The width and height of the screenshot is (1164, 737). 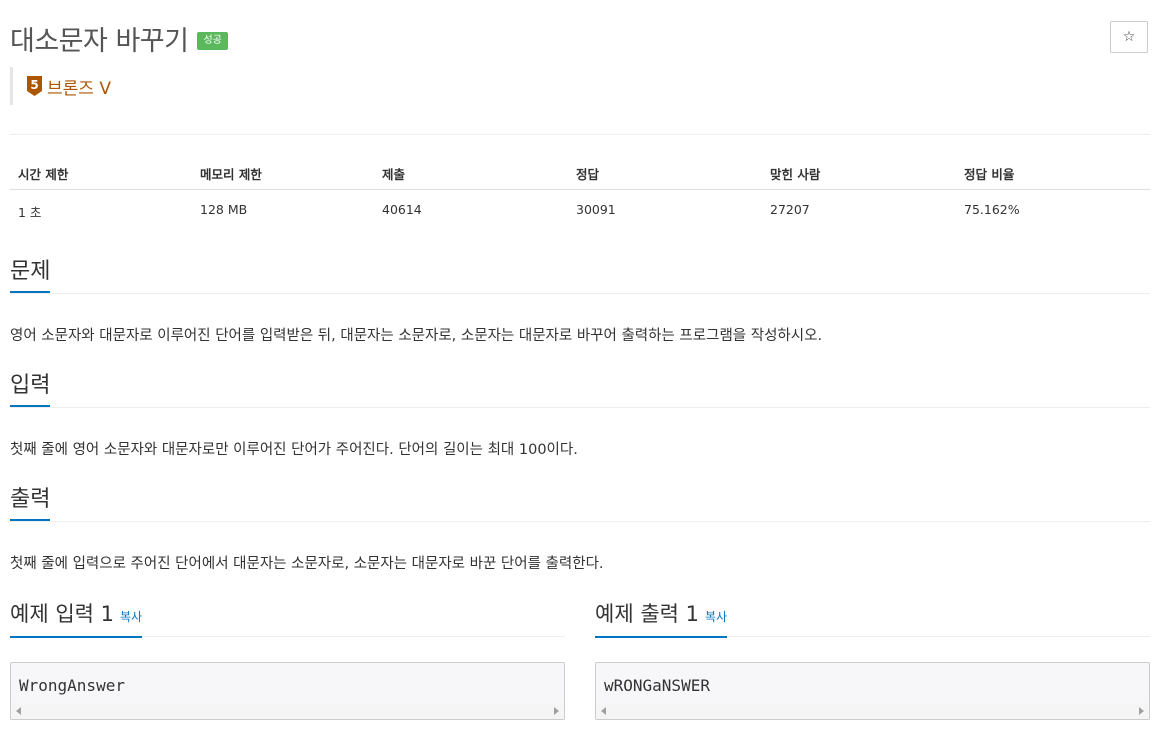 I want to click on star-icon: ☆, so click(x=1129, y=37).